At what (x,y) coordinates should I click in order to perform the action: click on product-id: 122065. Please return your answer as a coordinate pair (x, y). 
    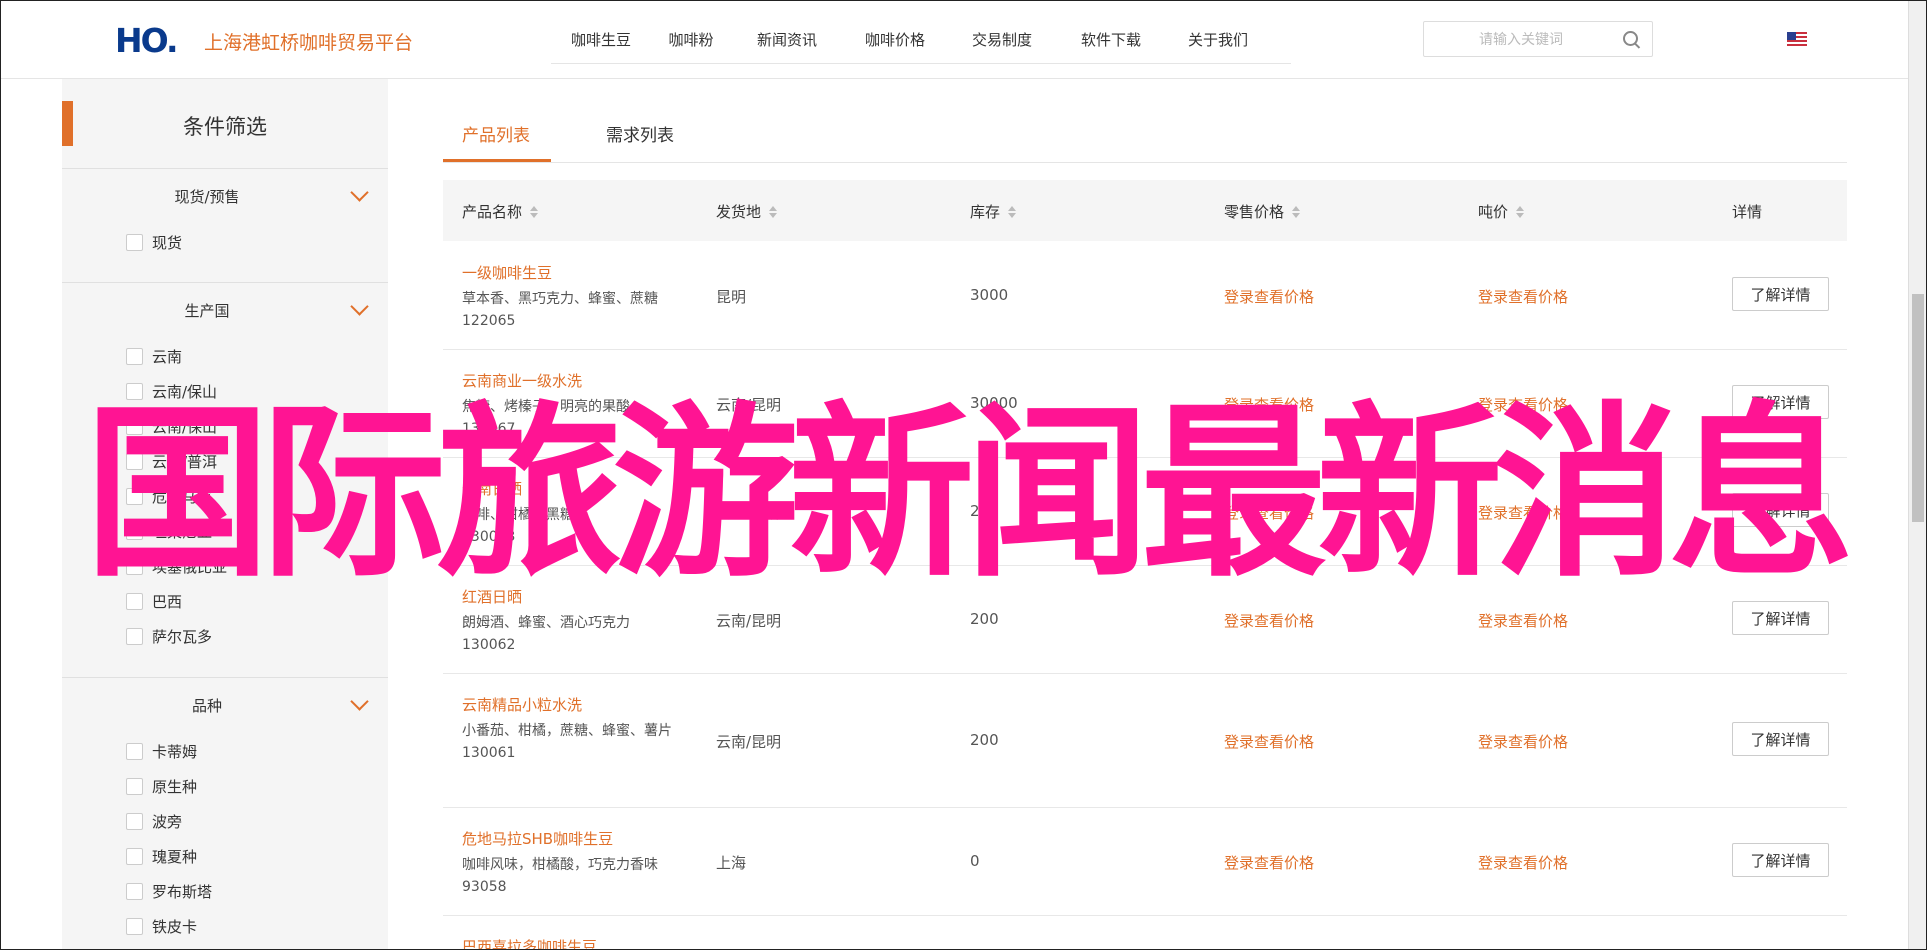
    Looking at the image, I should click on (489, 321).